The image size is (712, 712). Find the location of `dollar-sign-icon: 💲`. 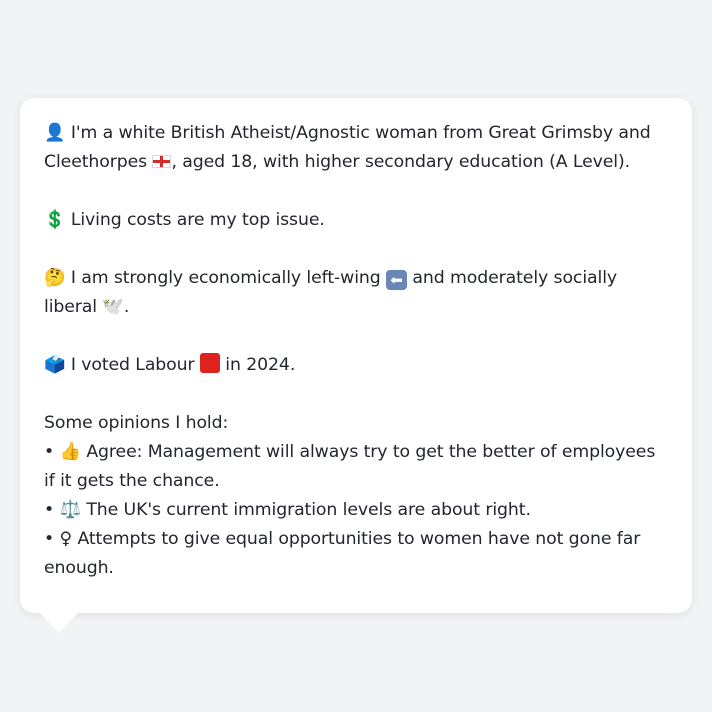

dollar-sign-icon: 💲 is located at coordinates (55, 220).